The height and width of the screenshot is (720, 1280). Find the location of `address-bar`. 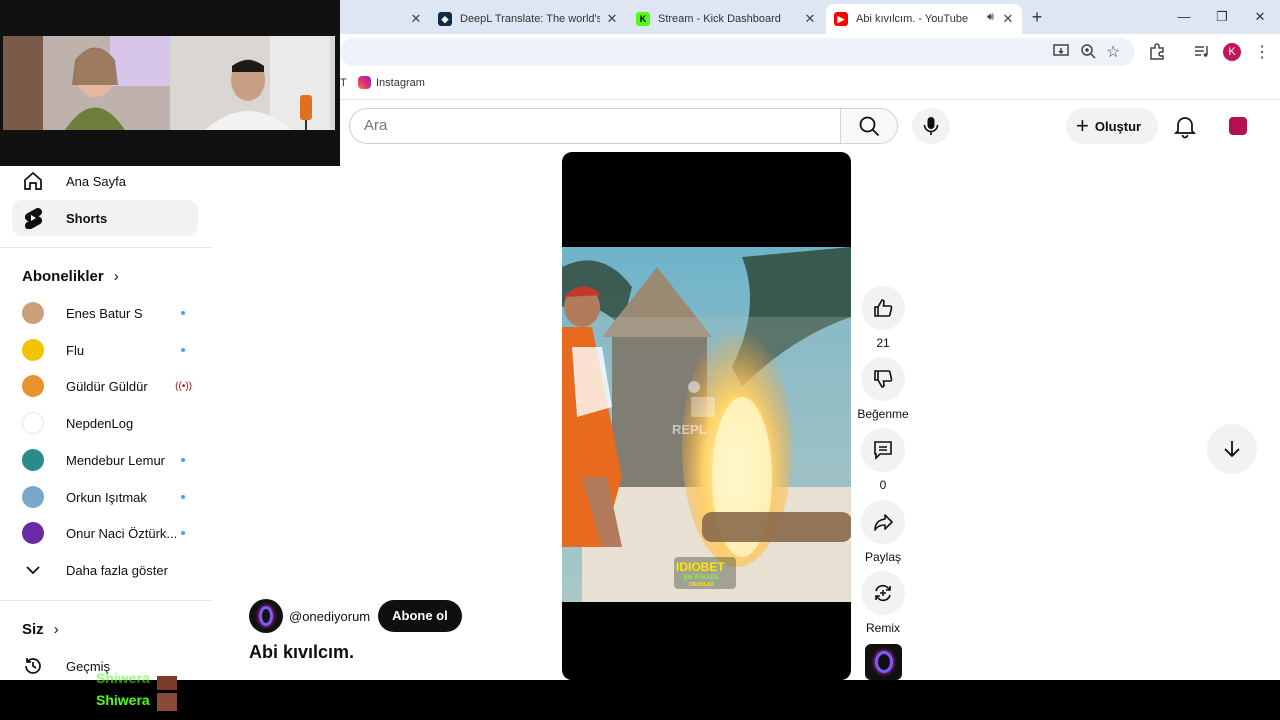

address-bar is located at coordinates (737, 52).